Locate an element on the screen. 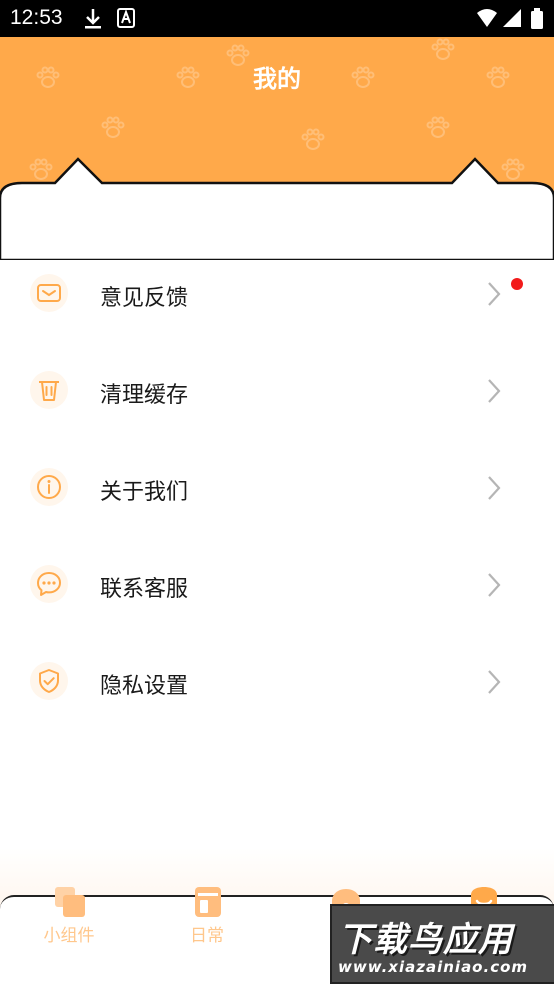 Image resolution: width=554 pixels, height=986 pixels. menu-item-clear-cache: 清理缓存 is located at coordinates (277, 391).